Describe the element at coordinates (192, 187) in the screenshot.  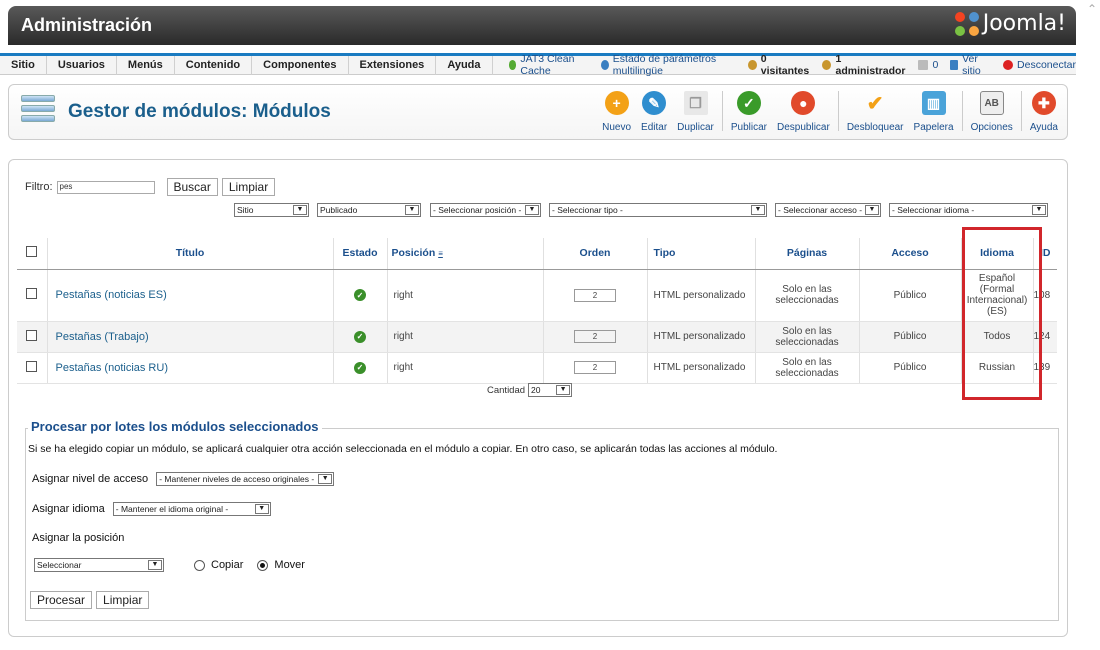
I see `search-button: Buscar` at that location.